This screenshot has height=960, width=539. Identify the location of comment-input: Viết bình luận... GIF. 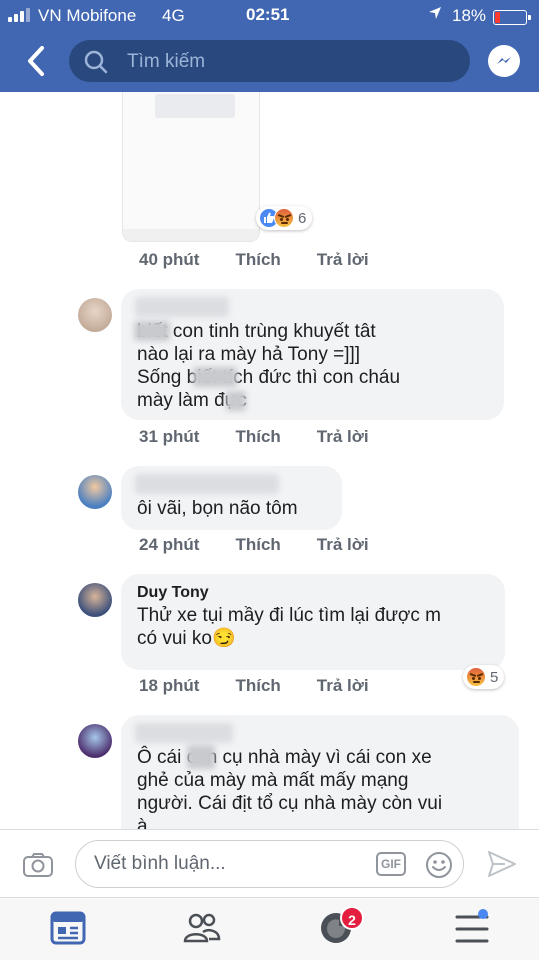
(269, 864).